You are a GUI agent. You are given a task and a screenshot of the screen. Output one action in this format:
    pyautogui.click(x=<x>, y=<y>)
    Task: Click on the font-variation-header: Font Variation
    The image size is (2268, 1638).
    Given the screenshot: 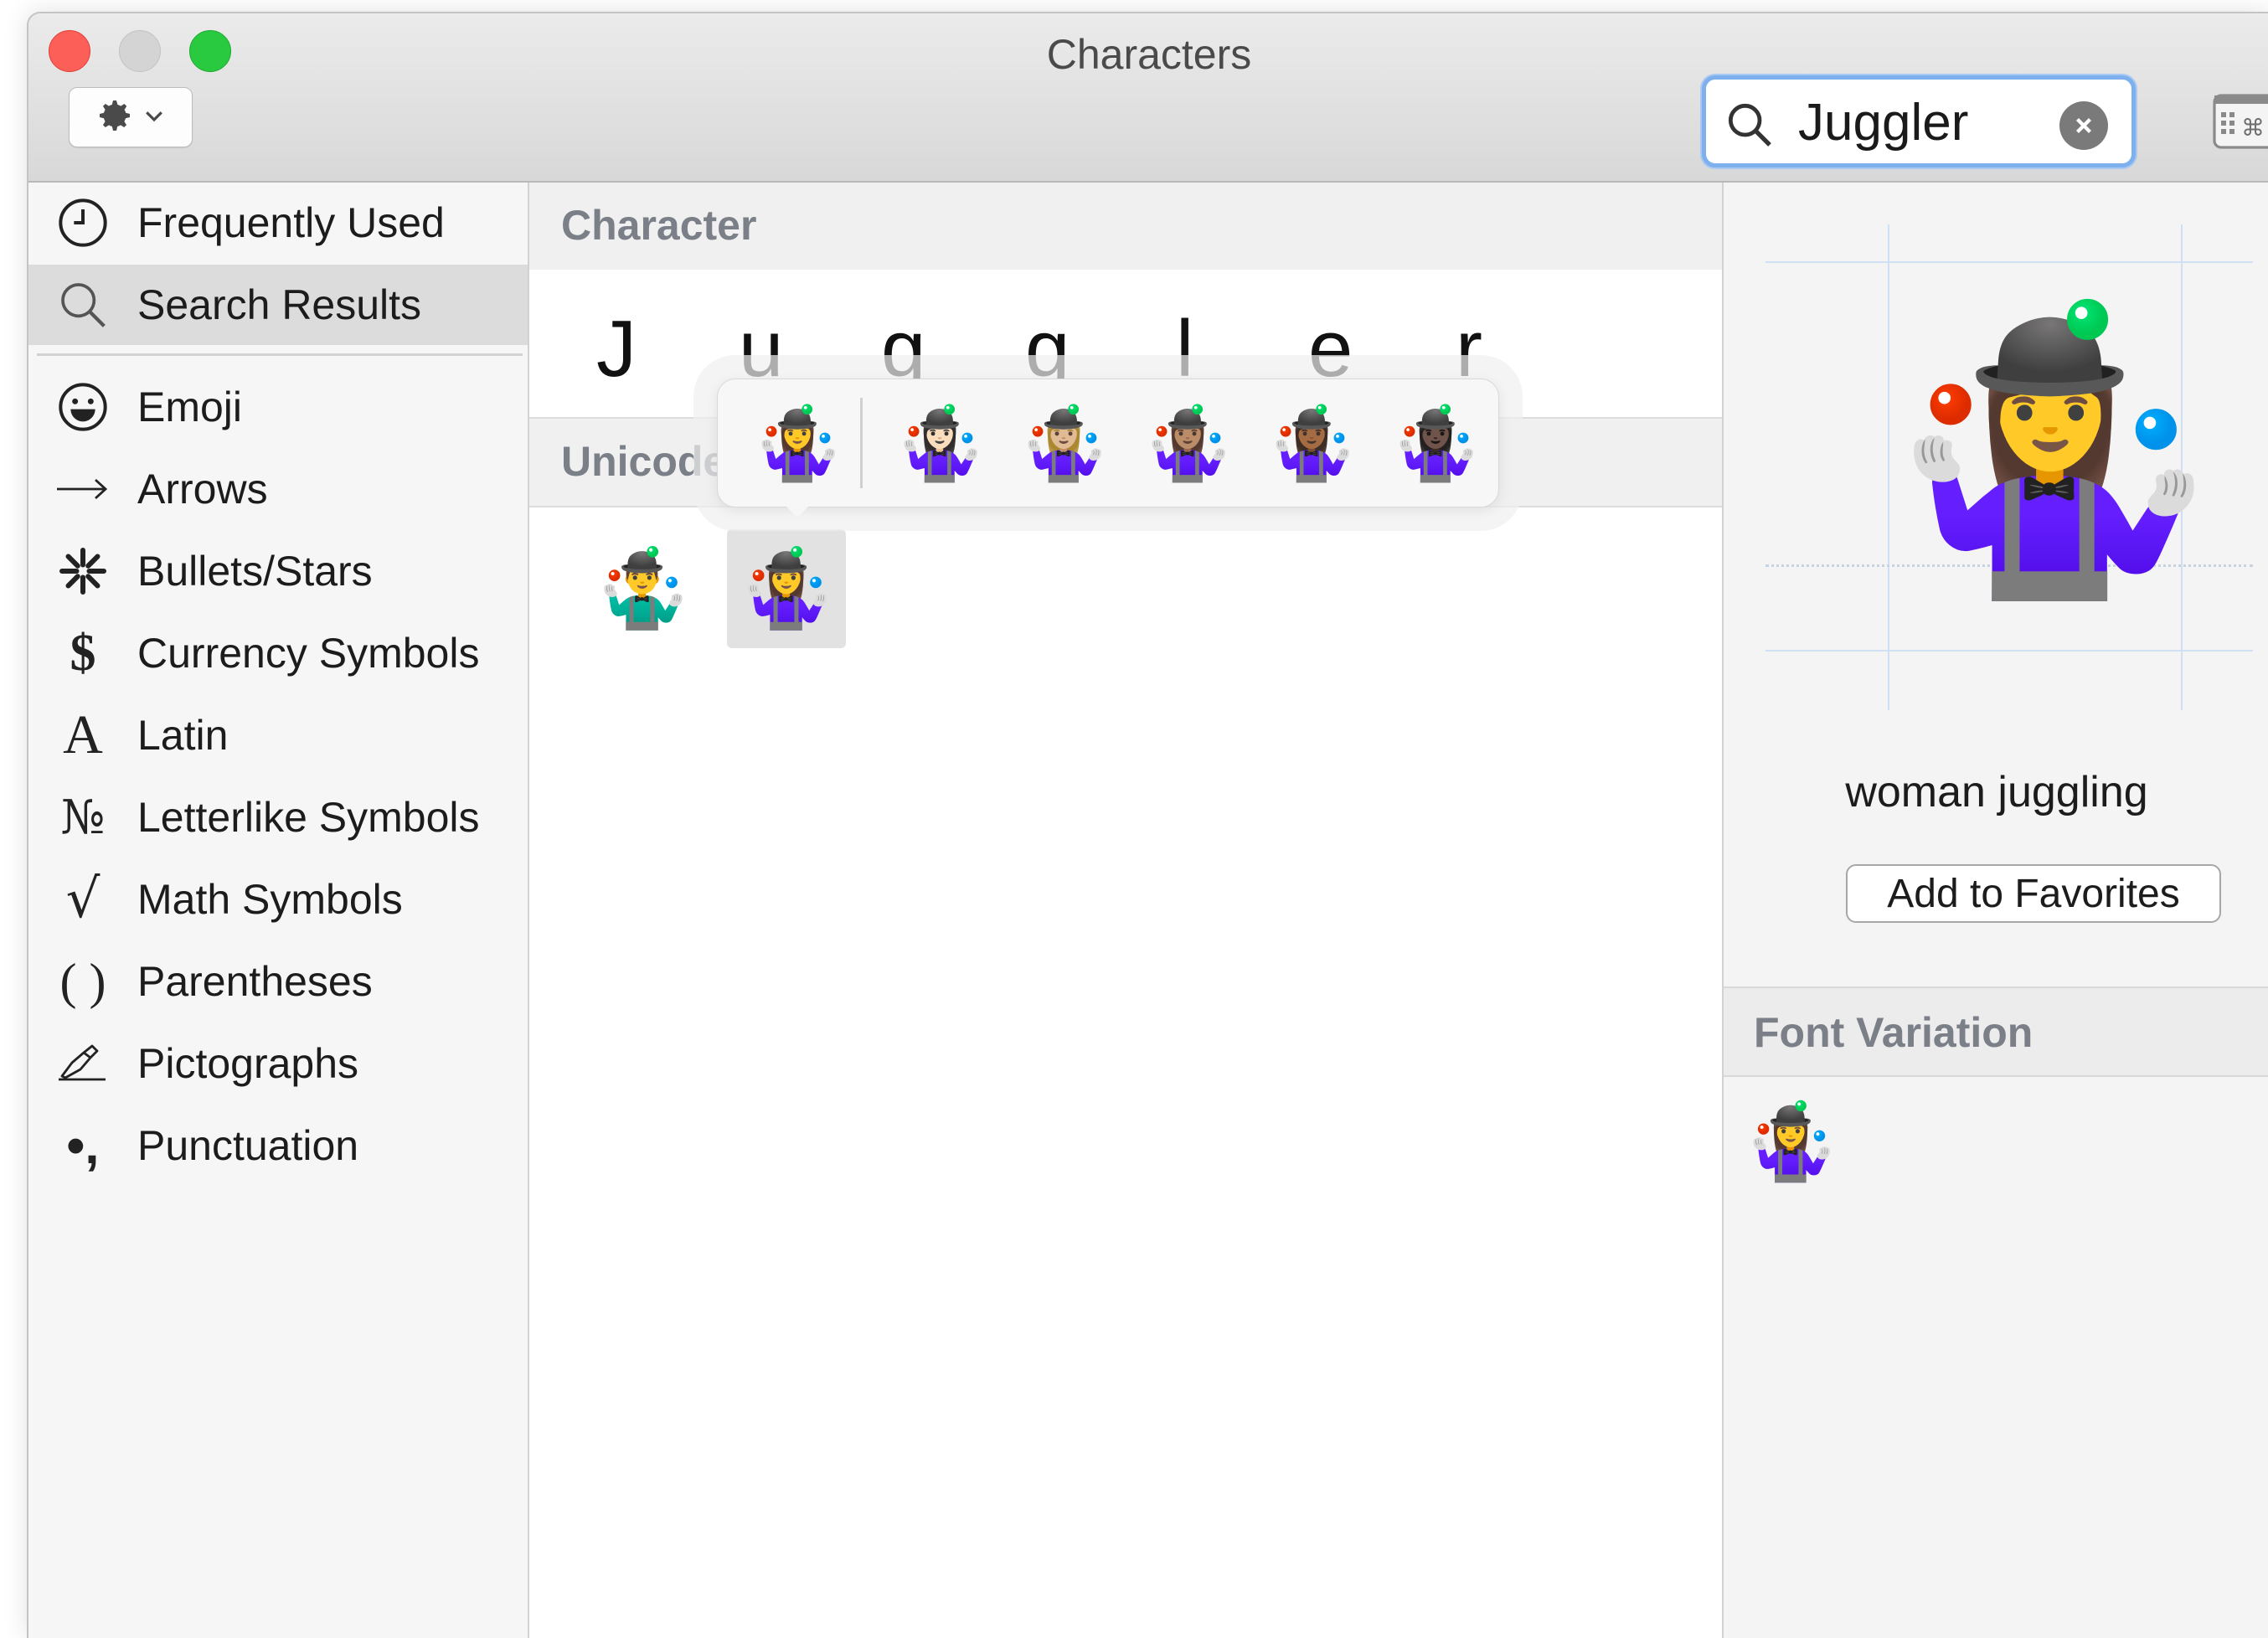 What is the action you would take?
    pyautogui.click(x=1996, y=1031)
    